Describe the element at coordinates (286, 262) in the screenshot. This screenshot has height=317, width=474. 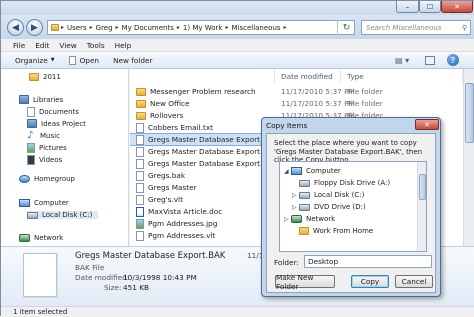
I see `folder-label: Folder:` at that location.